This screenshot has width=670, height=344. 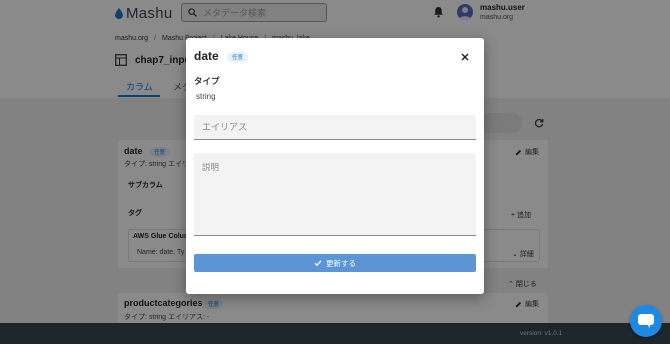 I want to click on update-button: 更新する, so click(x=335, y=263).